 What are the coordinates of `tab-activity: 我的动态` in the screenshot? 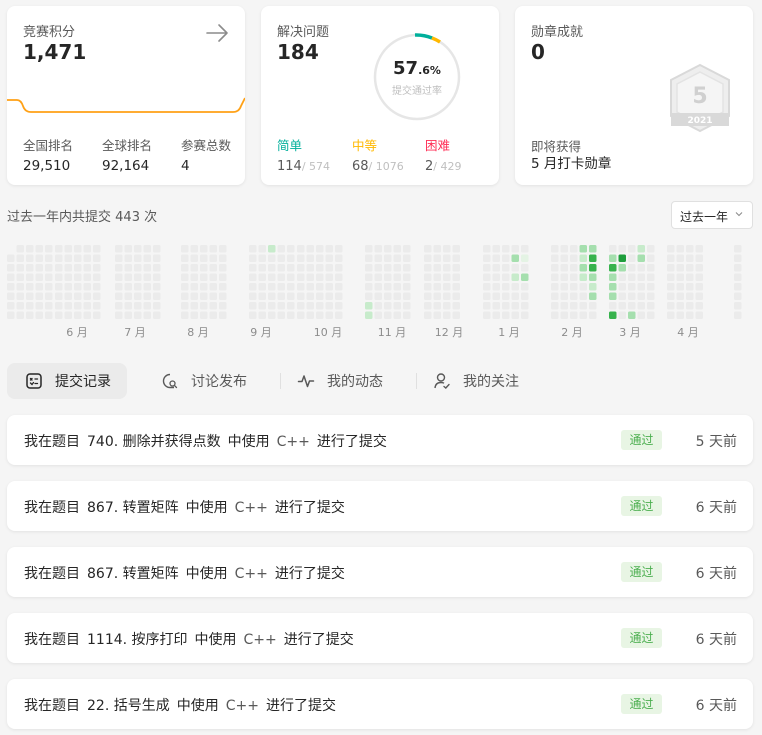 It's located at (340, 381).